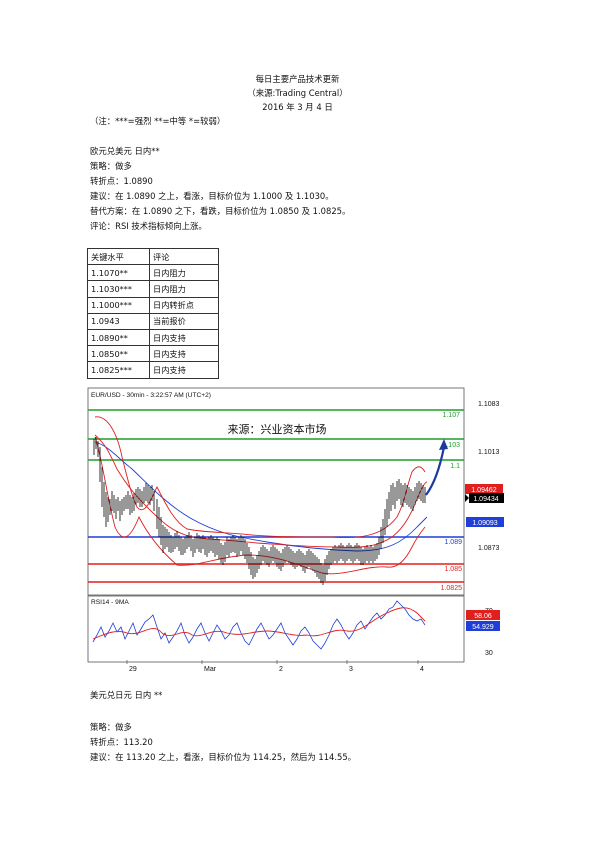  What do you see at coordinates (125, 151) in the screenshot?
I see `eurusd-pair-line: 欧元兑美元 日内**` at bounding box center [125, 151].